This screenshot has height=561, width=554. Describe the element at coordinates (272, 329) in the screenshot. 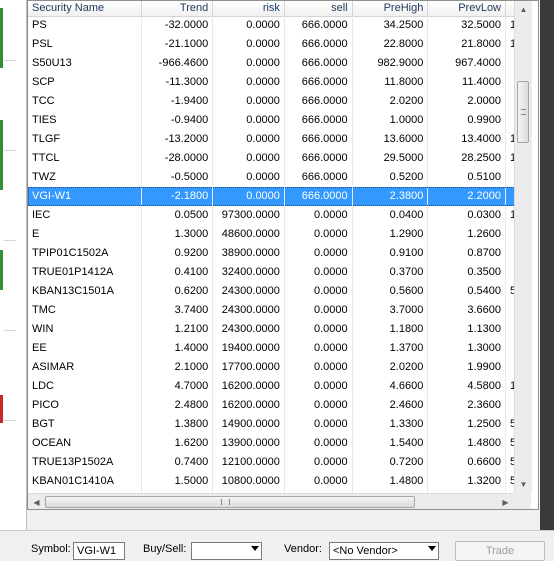

I see `table-row: WIN 1.2100 24300.0000 0.0000 1.1800 1.1300` at that location.